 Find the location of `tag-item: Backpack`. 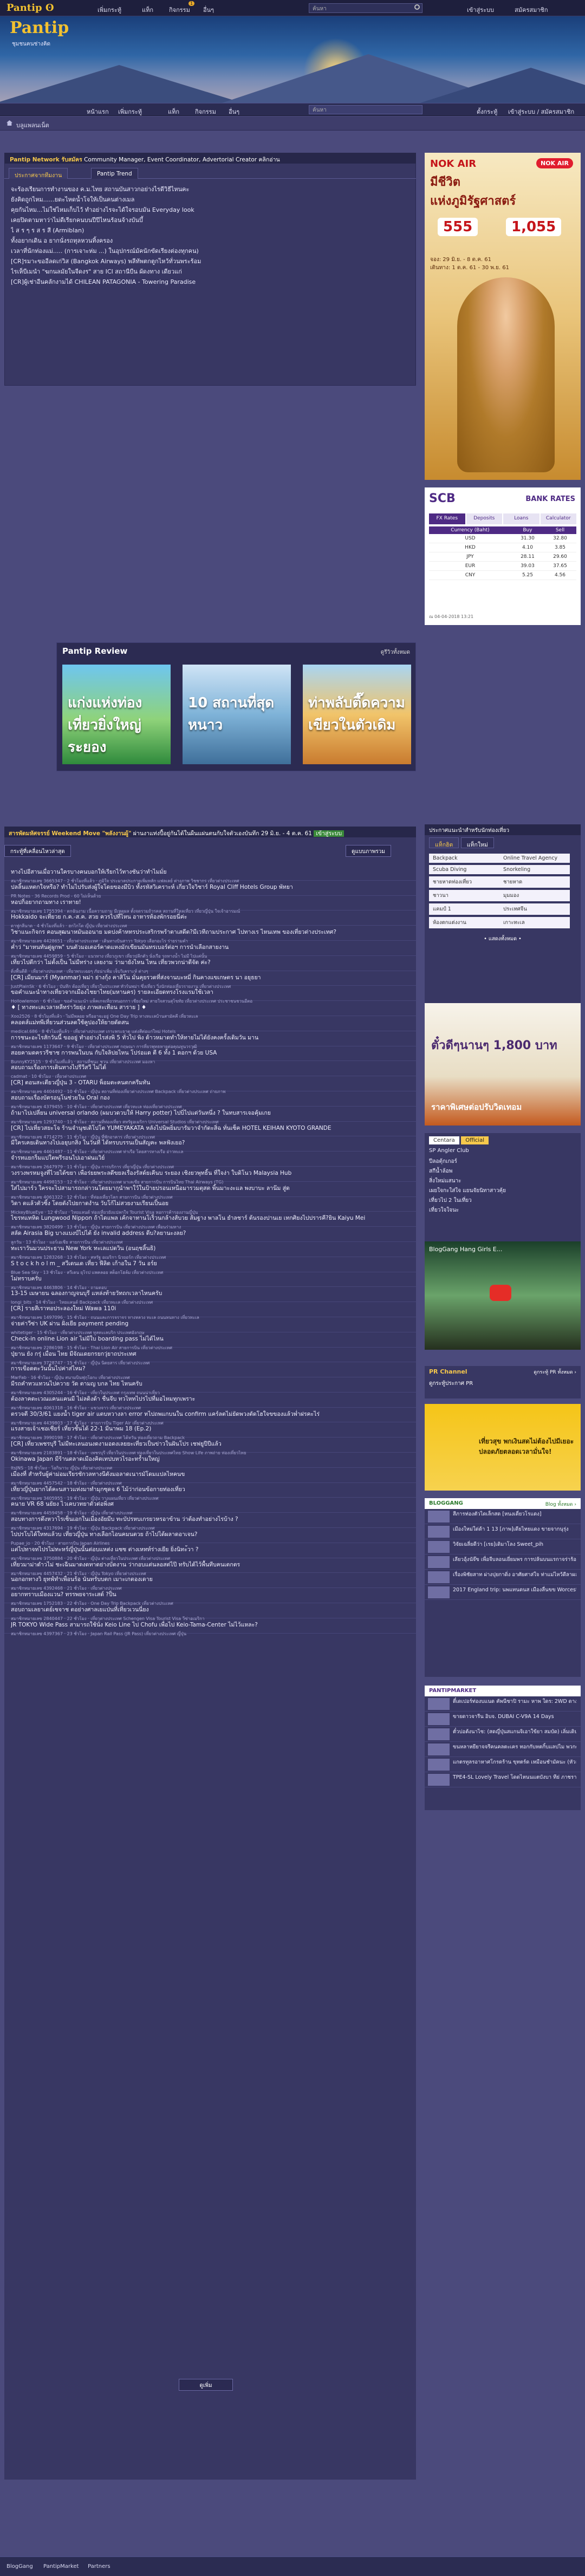

tag-item: Backpack is located at coordinates (464, 858).